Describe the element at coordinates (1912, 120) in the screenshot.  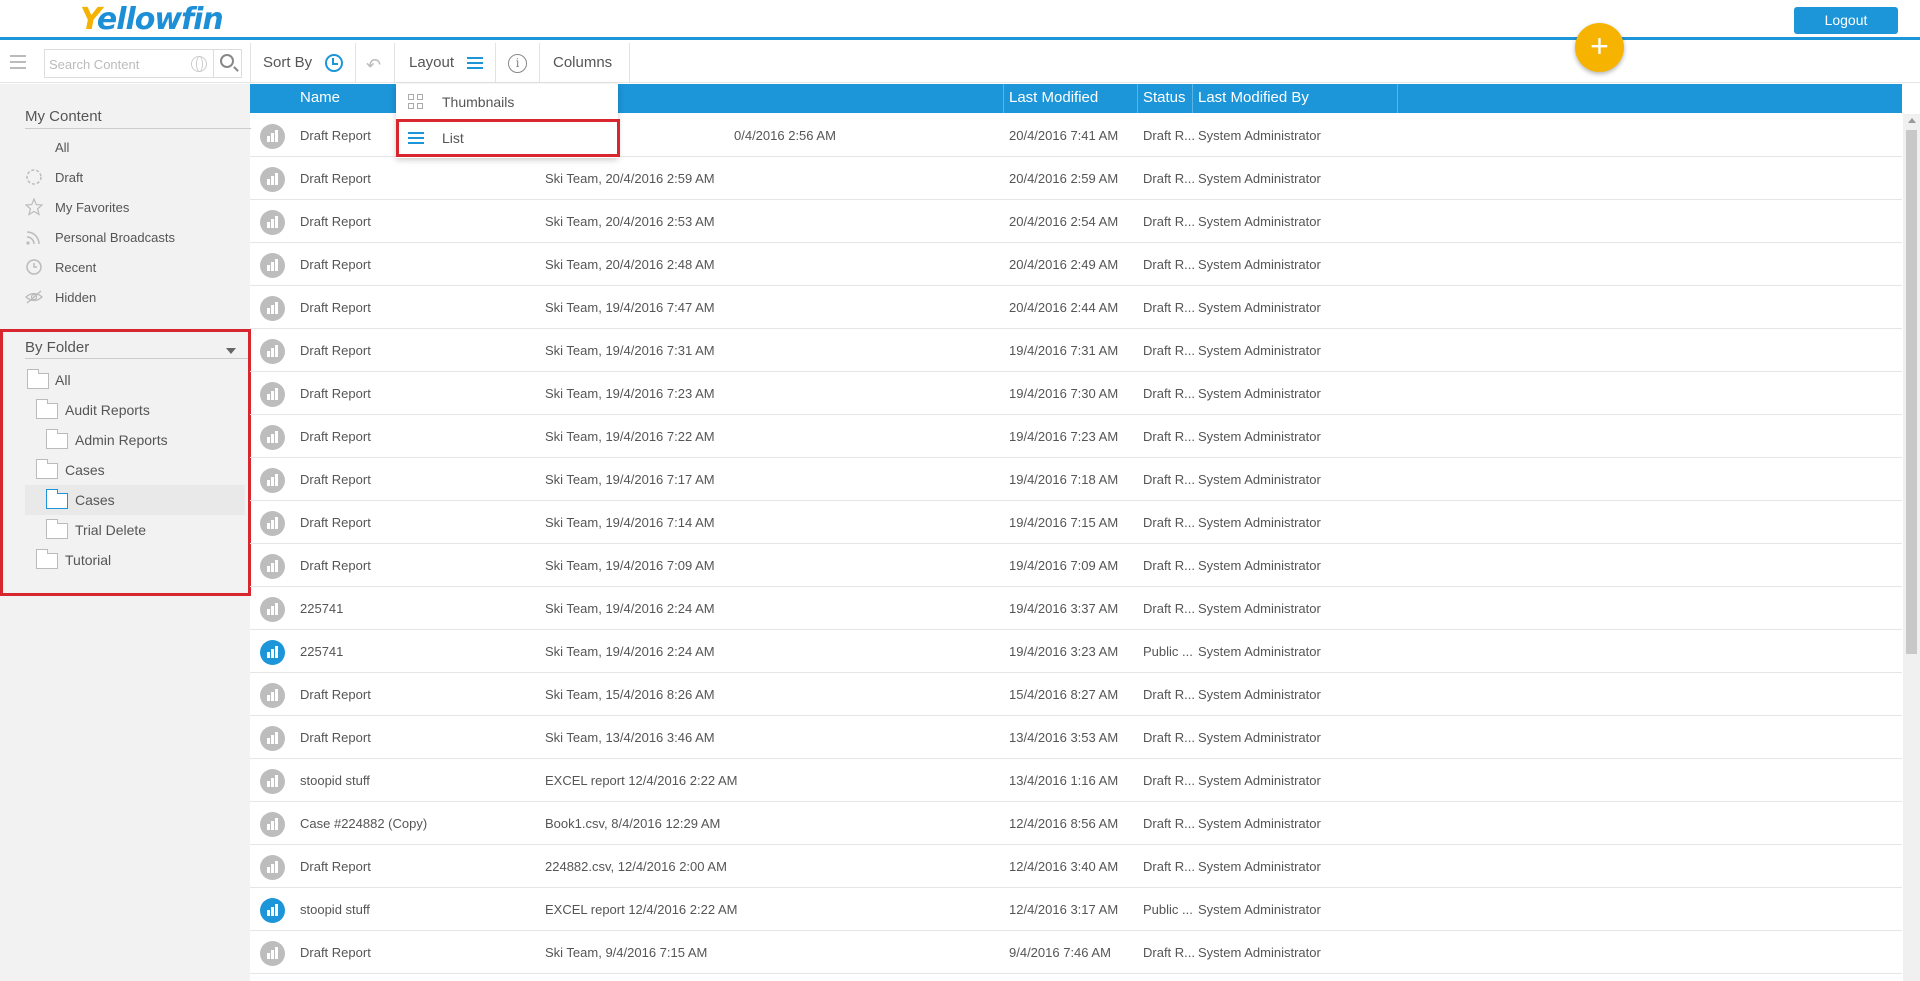
I see `scroll-up-arrow` at that location.